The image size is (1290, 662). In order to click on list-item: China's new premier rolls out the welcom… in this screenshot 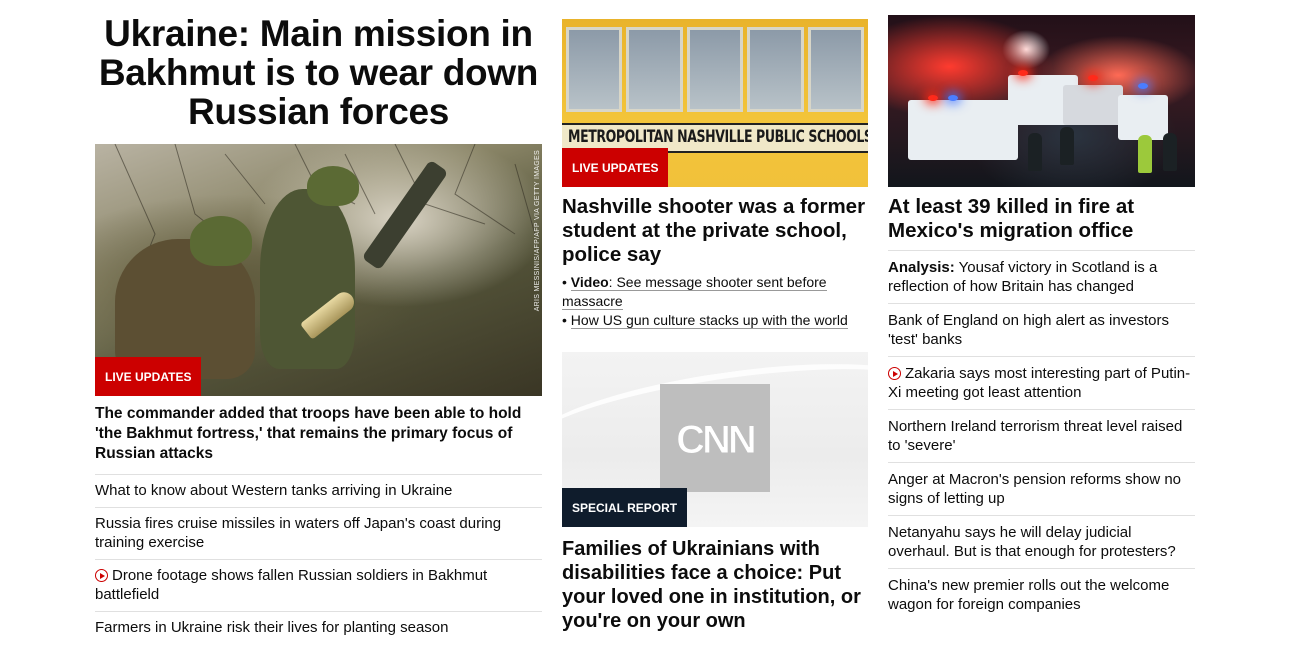, I will do `click(1041, 595)`.